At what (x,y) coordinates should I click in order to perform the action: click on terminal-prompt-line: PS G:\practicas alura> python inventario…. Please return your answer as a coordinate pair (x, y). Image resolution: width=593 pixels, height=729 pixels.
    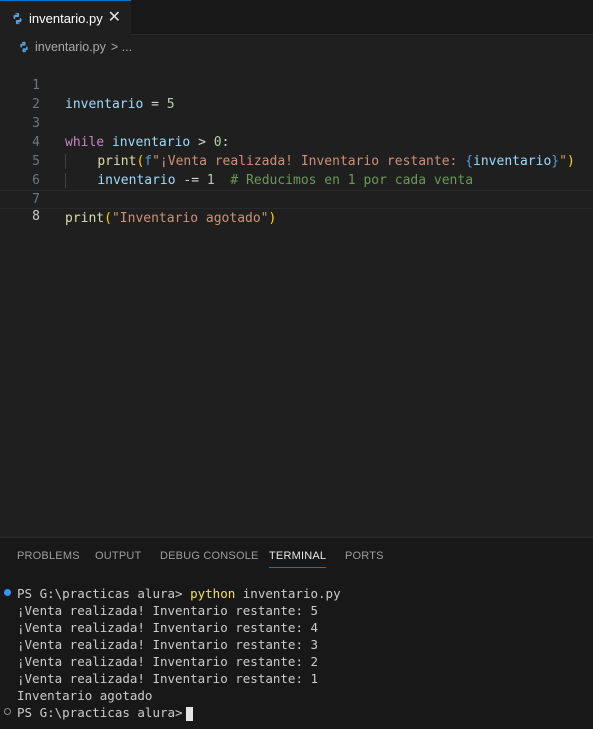
    Looking at the image, I should click on (179, 593).